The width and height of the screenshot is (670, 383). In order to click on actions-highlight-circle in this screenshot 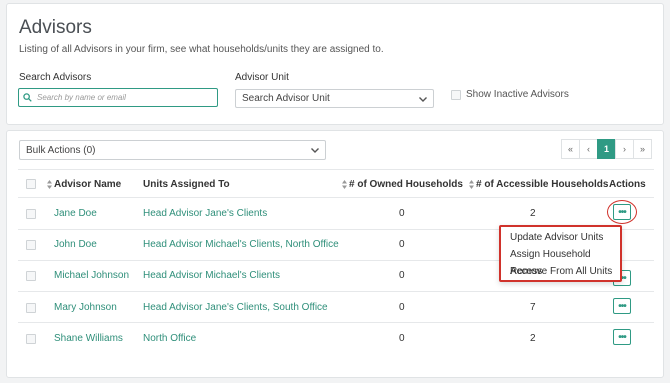, I will do `click(622, 212)`.